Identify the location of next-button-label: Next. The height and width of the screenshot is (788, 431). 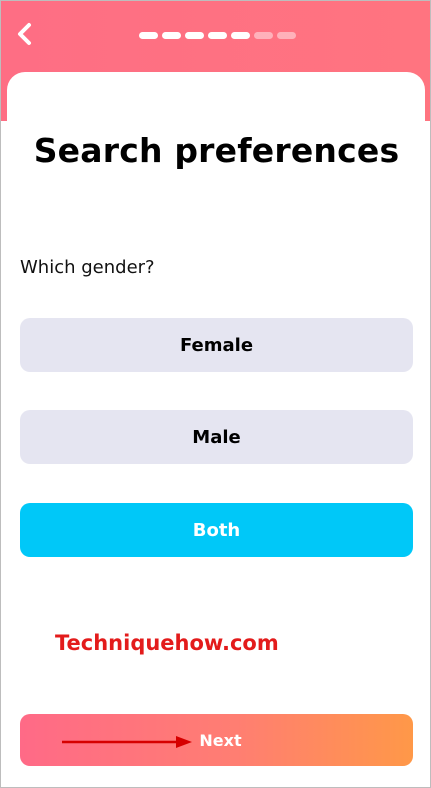
(220, 740).